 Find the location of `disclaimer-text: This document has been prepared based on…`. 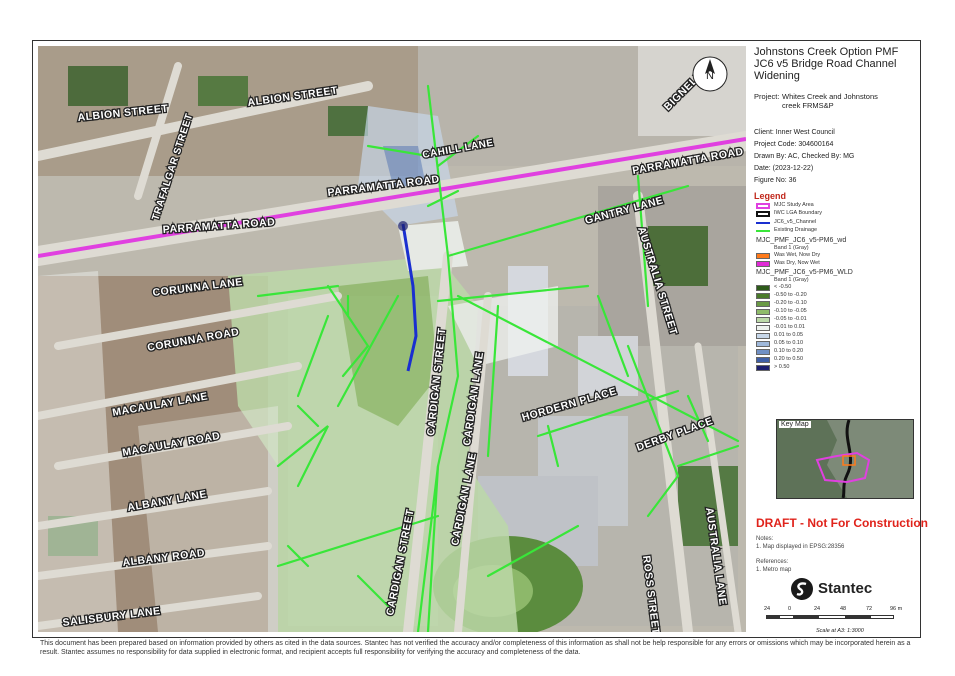

disclaimer-text: This document has been prepared based on… is located at coordinates (475, 648).